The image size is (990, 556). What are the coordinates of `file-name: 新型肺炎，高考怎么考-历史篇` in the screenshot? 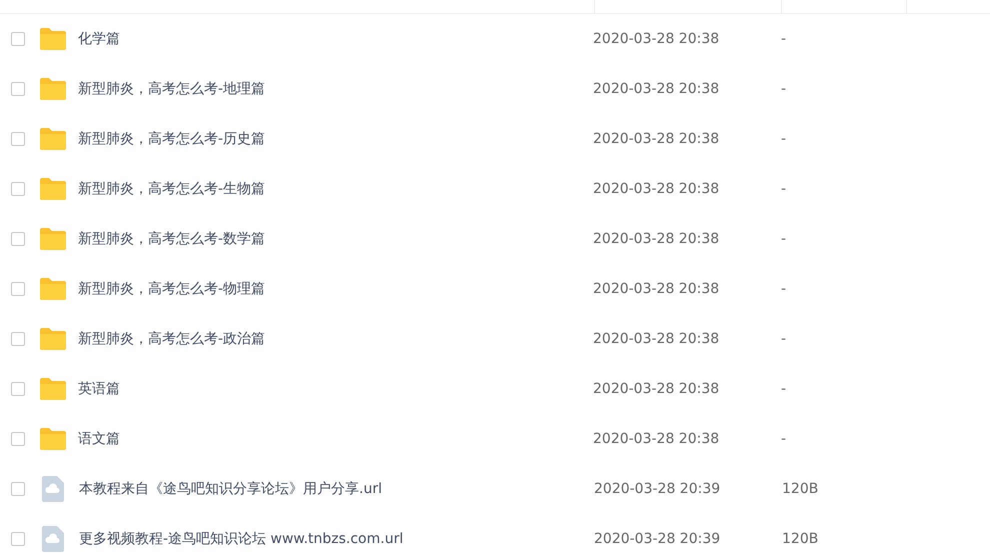 It's located at (335, 139).